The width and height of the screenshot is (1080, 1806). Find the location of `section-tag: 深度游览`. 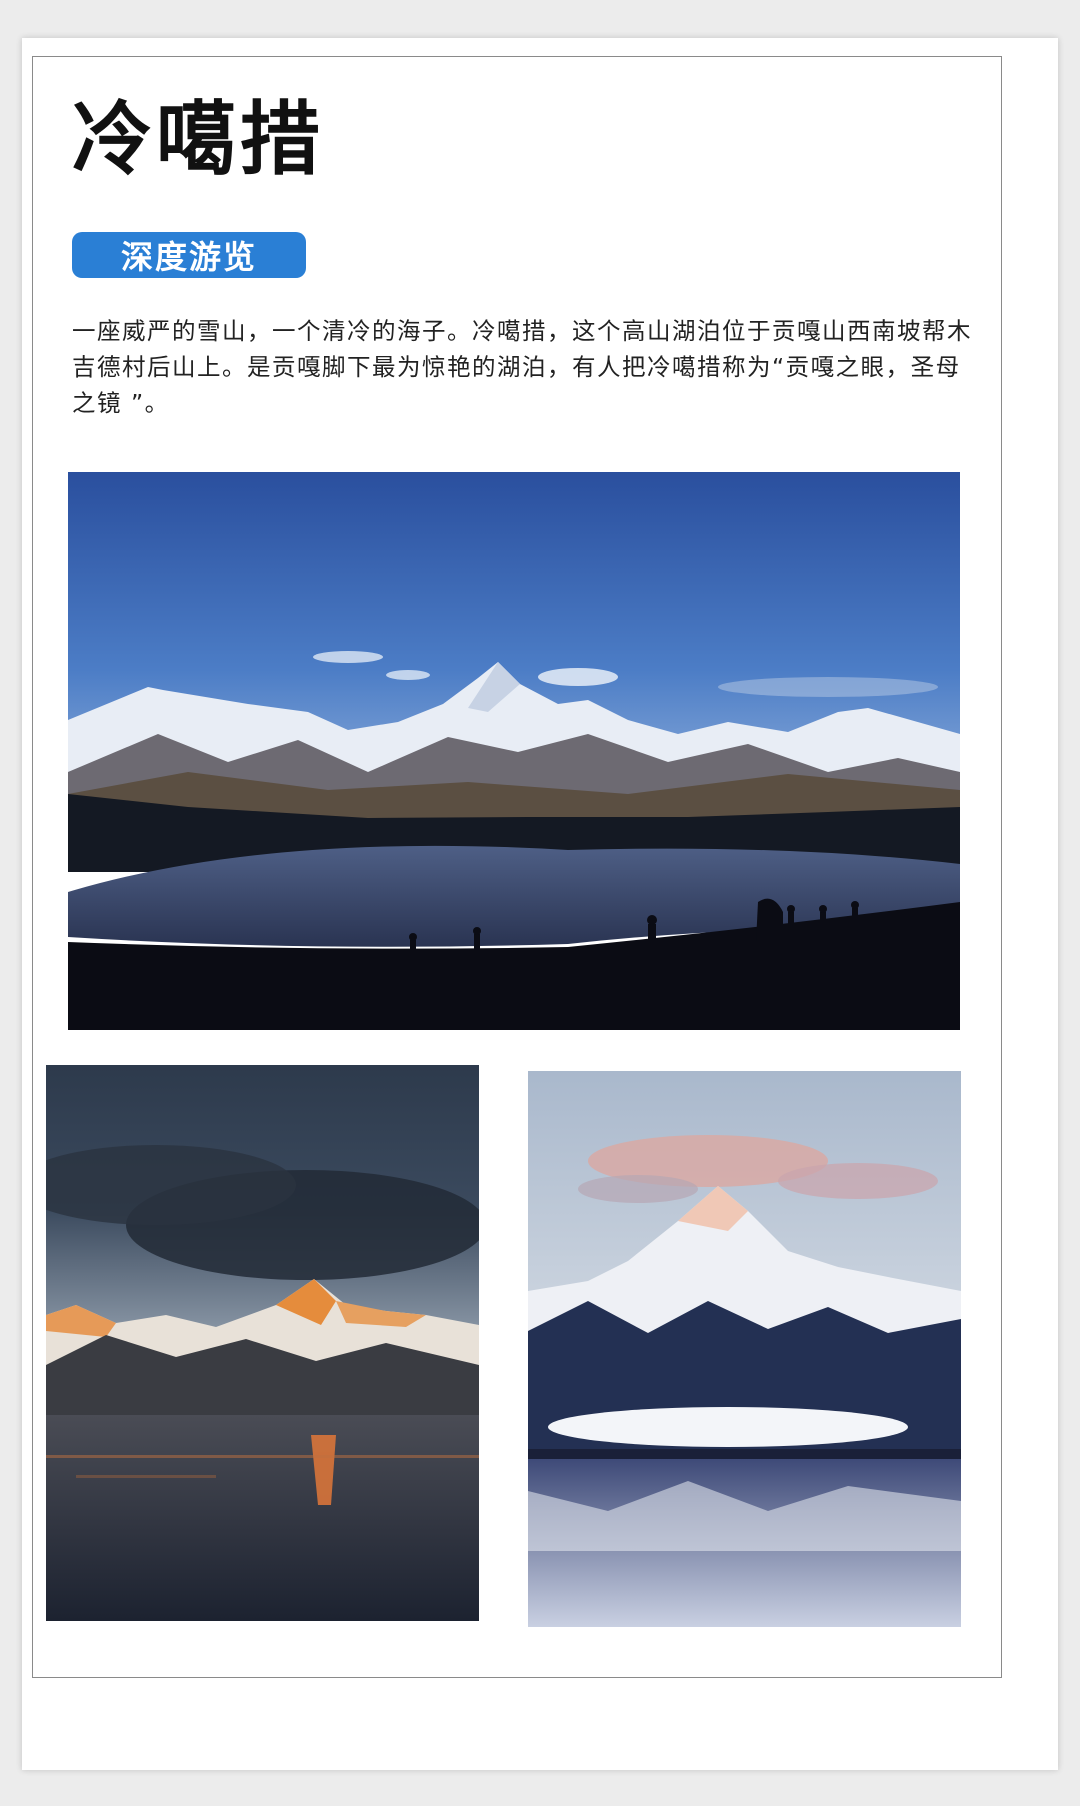

section-tag: 深度游览 is located at coordinates (189, 255).